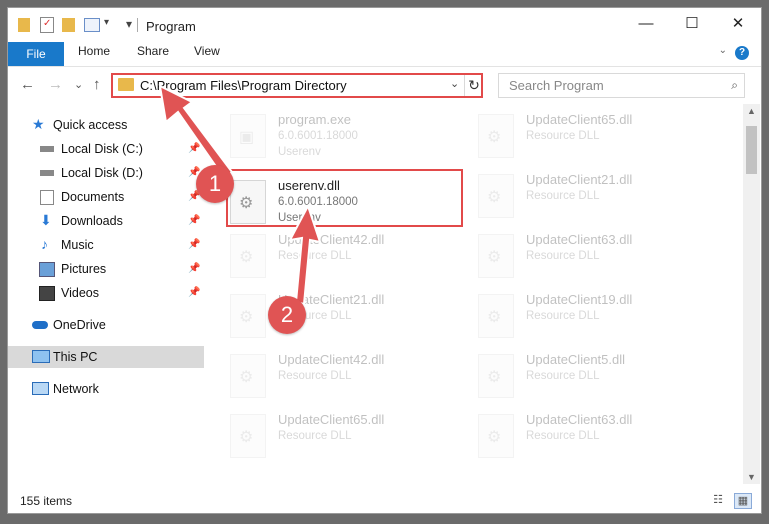 This screenshot has width=769, height=524. Describe the element at coordinates (153, 51) in the screenshot. I see `tab-share: Share` at that location.